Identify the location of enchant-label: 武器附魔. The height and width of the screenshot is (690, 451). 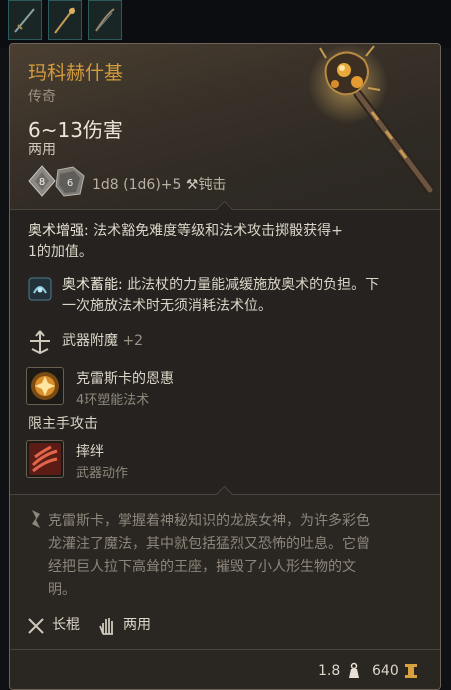
(90, 341).